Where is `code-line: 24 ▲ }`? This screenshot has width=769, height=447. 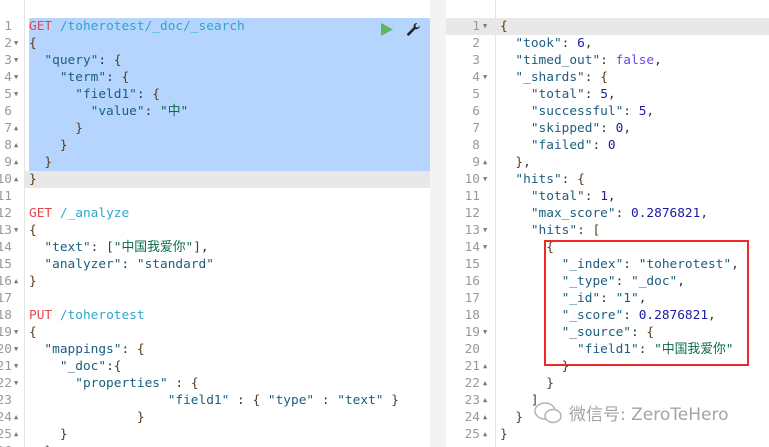
code-line: 24 ▲ } is located at coordinates (215, 417).